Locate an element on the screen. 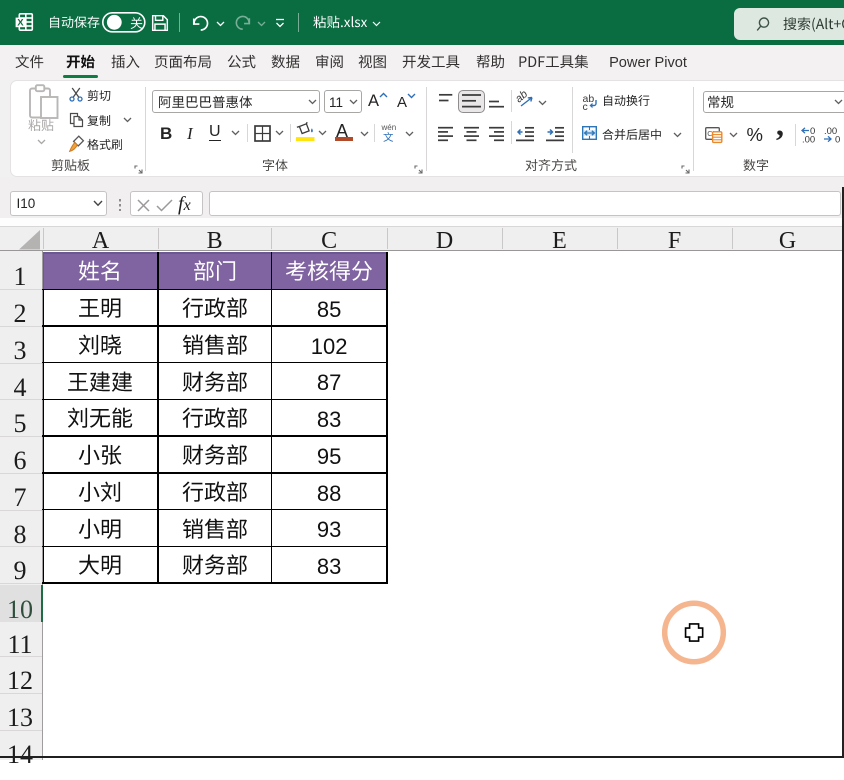 This screenshot has height=780, width=844. svg-text: X is located at coordinates (20, 22).